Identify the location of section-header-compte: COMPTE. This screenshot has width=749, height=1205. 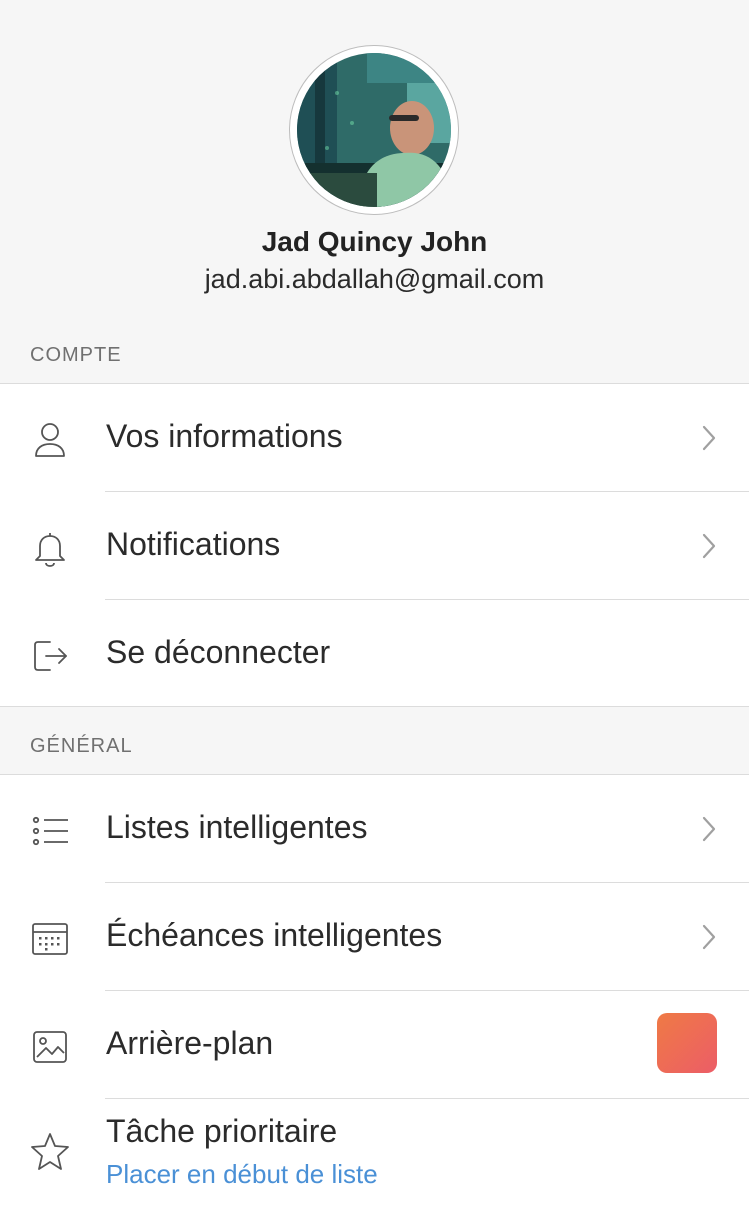
(374, 356).